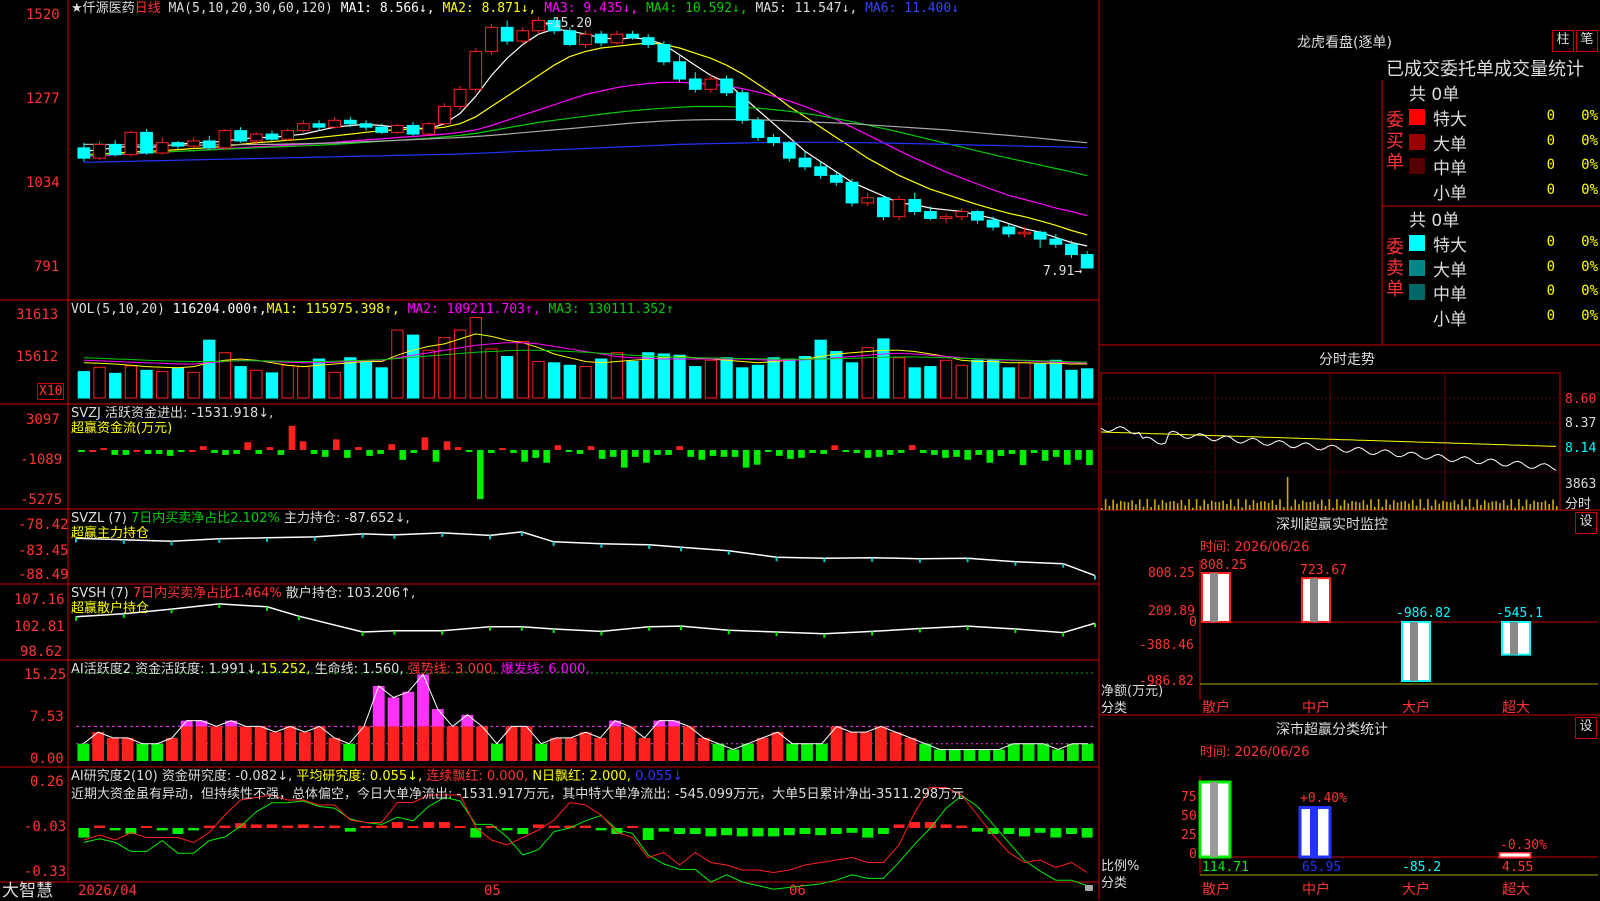  What do you see at coordinates (41, 652) in the screenshot?
I see `svsh-axis-bot: 98.62` at bounding box center [41, 652].